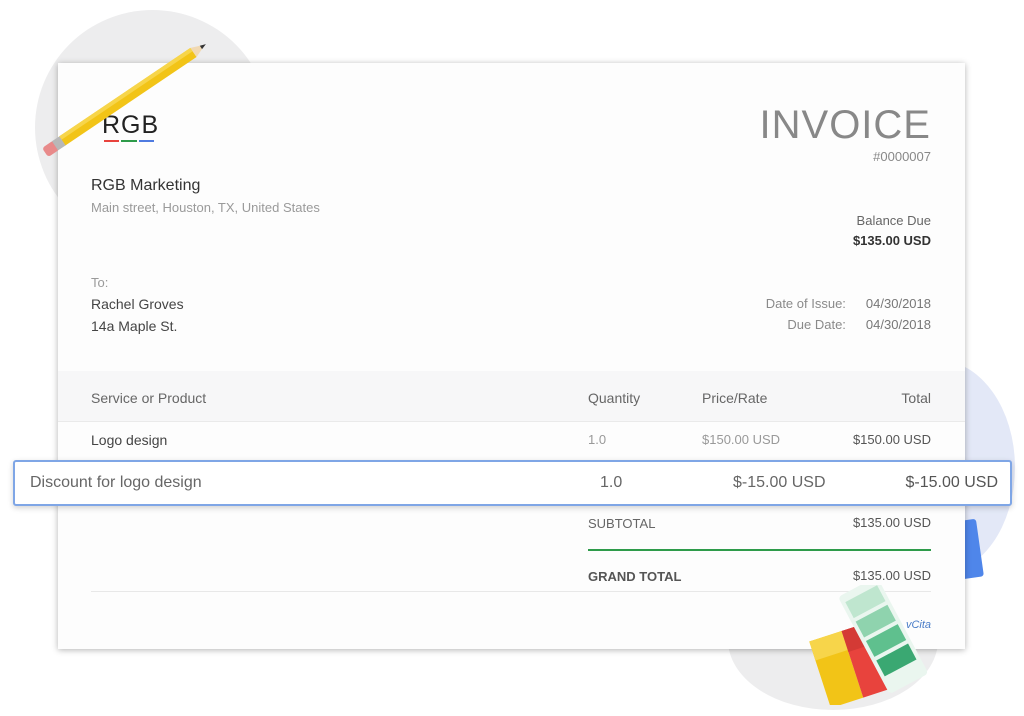  I want to click on row-total: $-15.00 USD, so click(952, 482).